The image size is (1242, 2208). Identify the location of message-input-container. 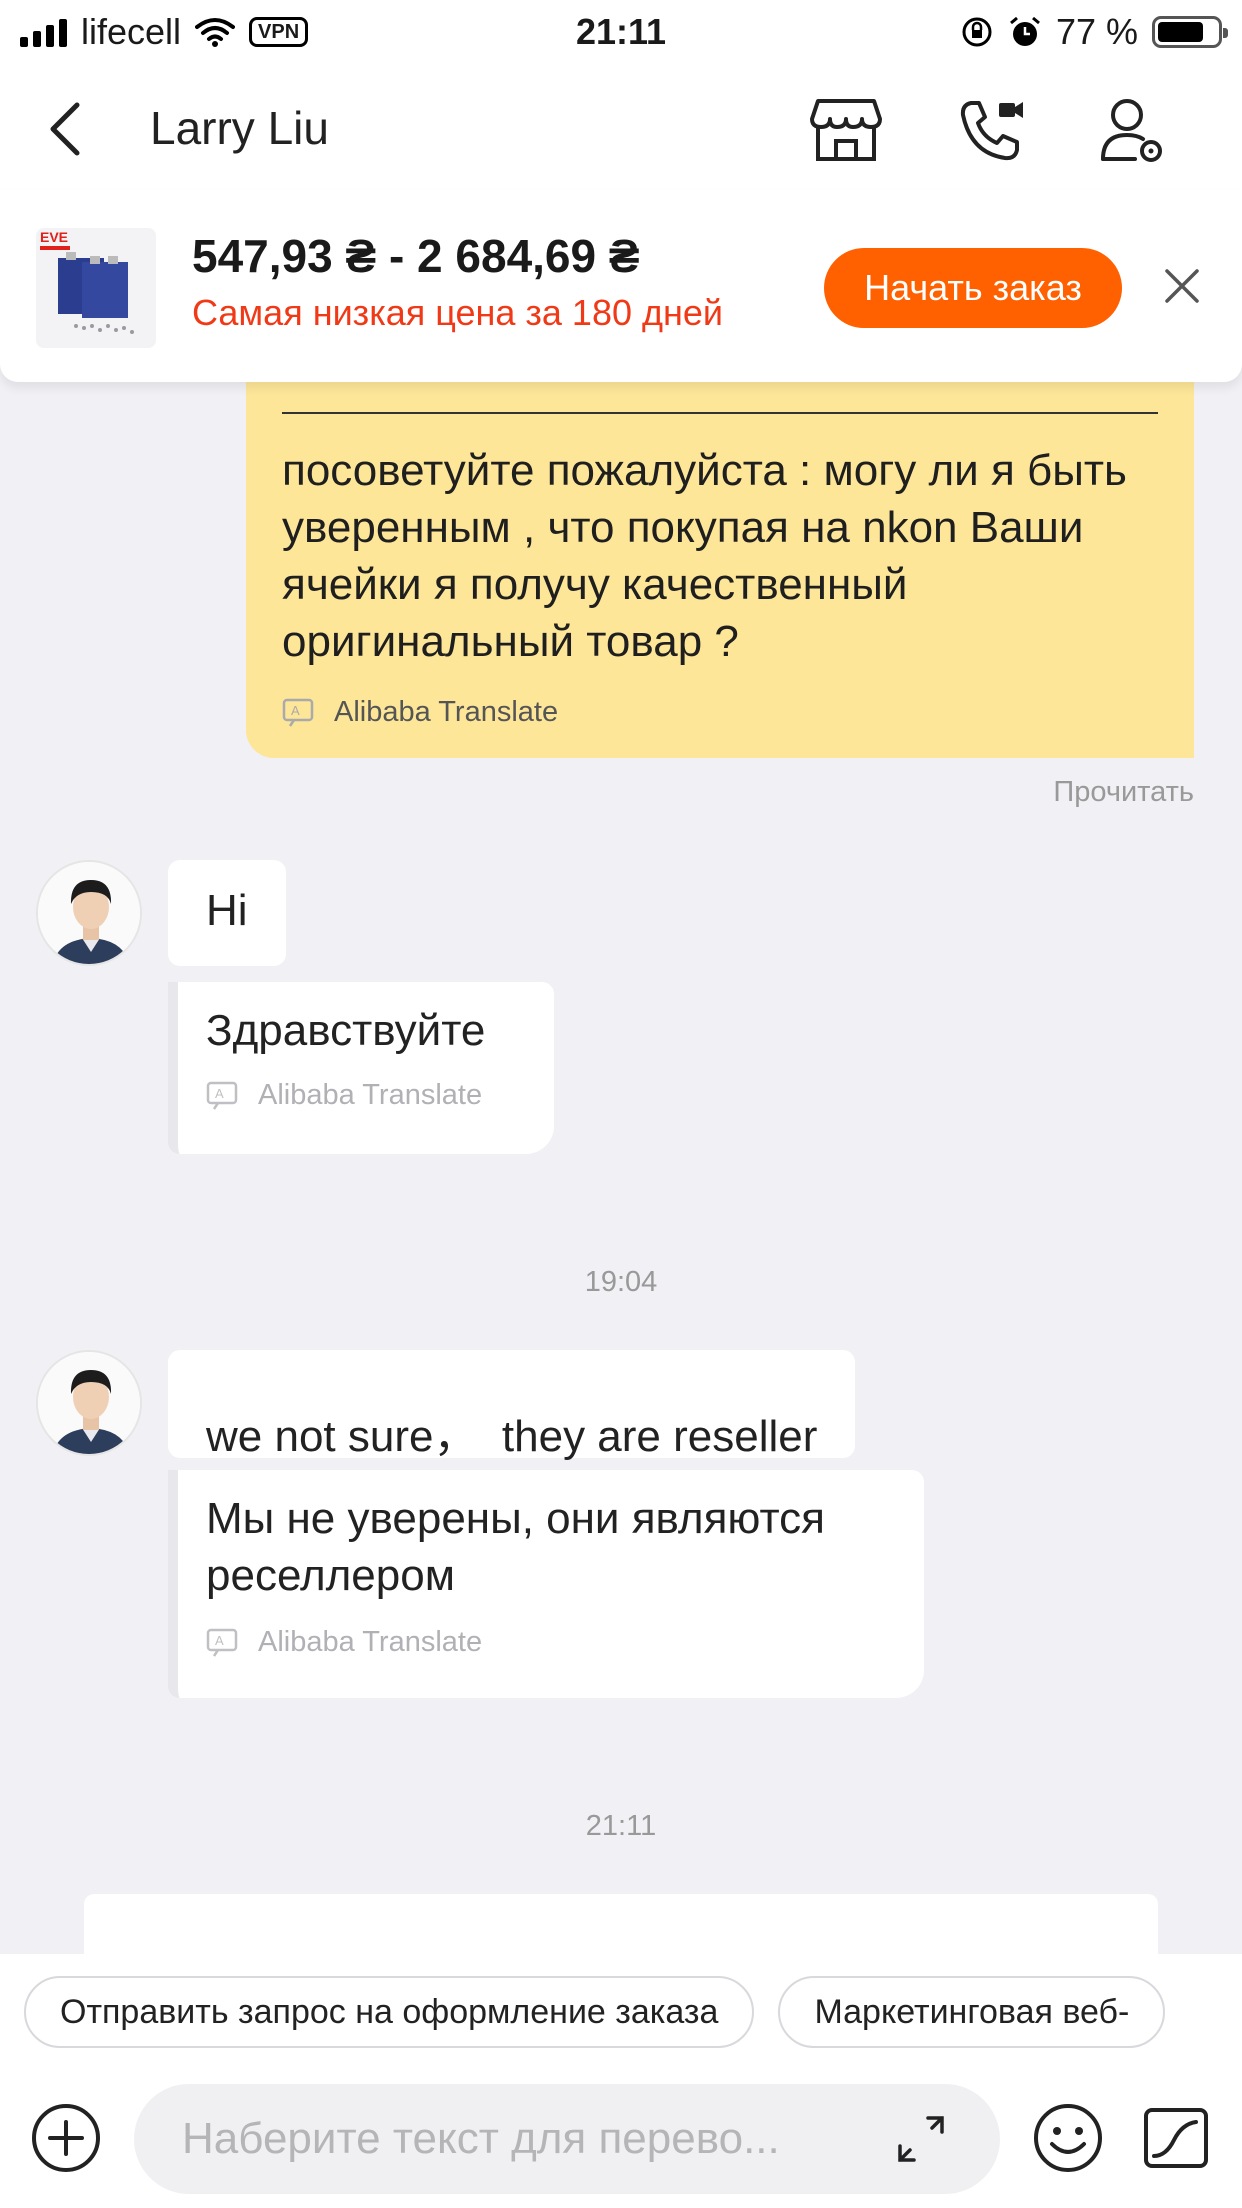
(567, 2139).